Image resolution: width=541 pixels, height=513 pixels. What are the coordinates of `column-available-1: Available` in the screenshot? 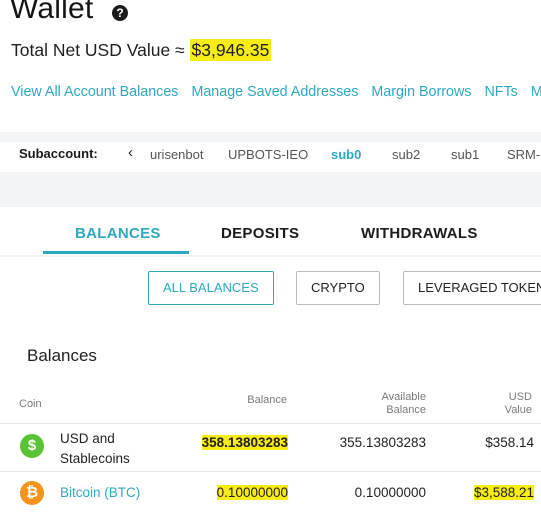 It's located at (393, 397).